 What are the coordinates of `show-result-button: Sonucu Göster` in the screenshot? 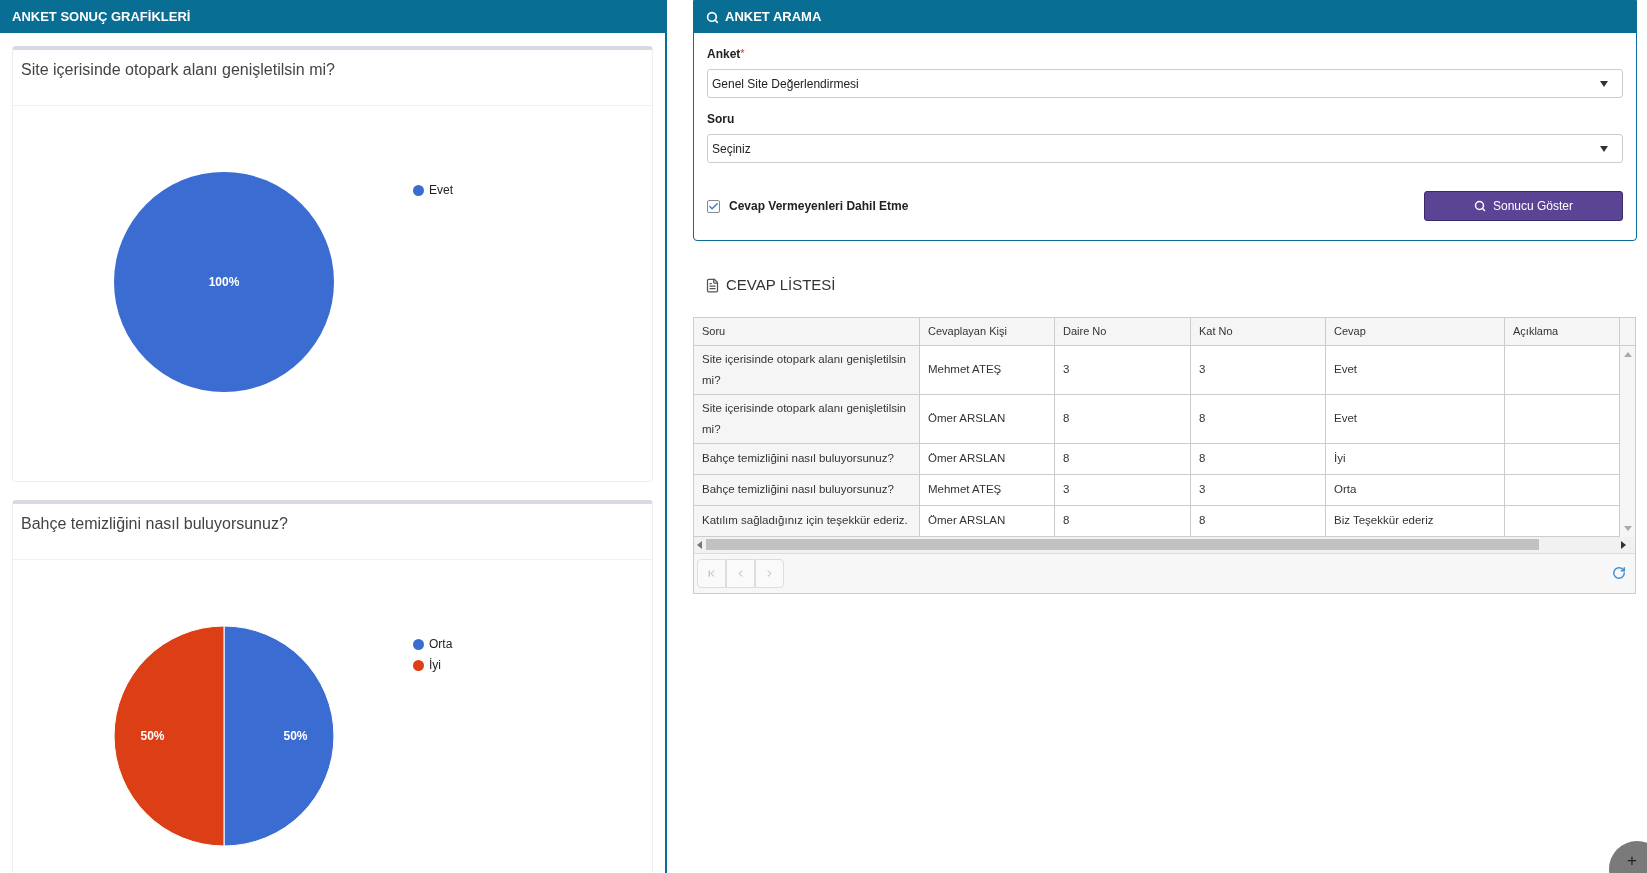 It's located at (1523, 206).